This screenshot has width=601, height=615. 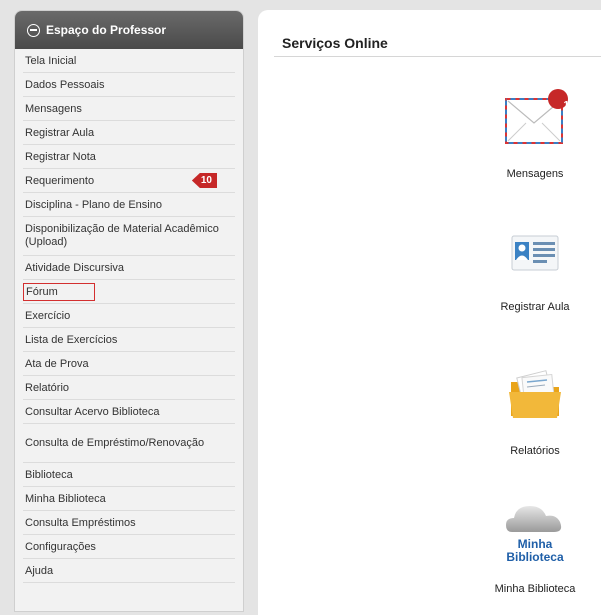 I want to click on sidebar-item-label: Ajuda, so click(x=39, y=570).